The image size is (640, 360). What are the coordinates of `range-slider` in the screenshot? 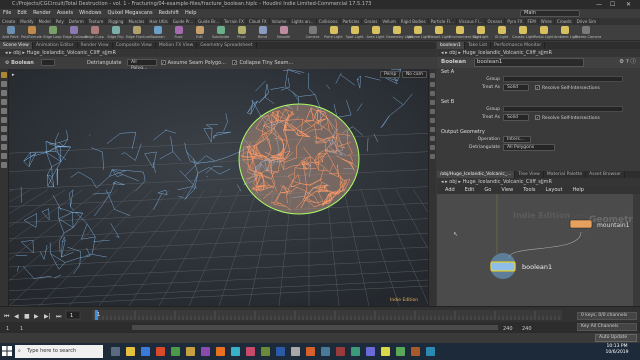 It's located at (315, 327).